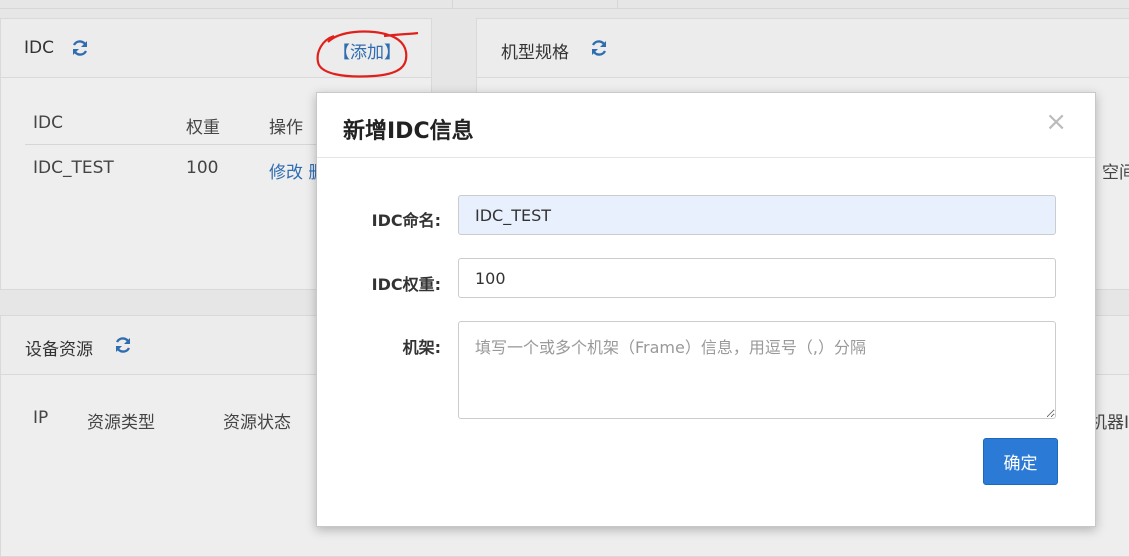 The height and width of the screenshot is (557, 1129). Describe the element at coordinates (706, 157) in the screenshot. I see `modal-header-divider` at that location.